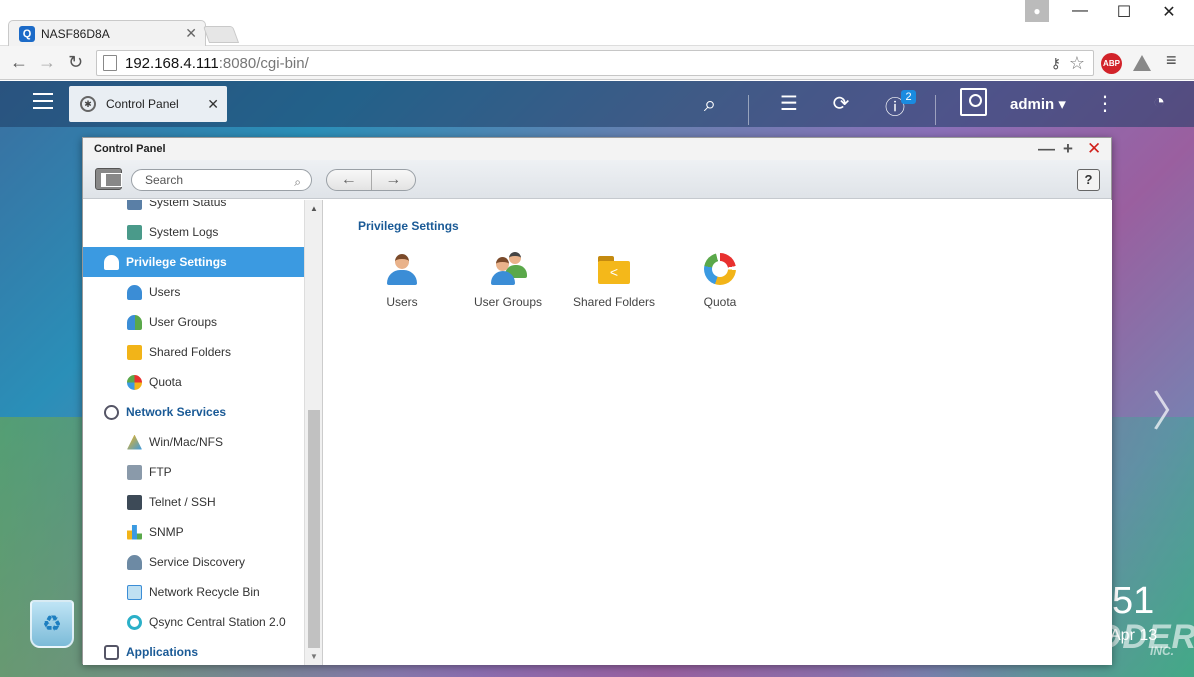  I want to click on sidebar-item-win-mac-nfs: Win/Mac/NFS, so click(193, 442).